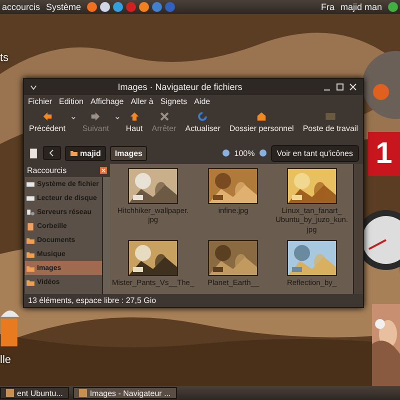  Describe the element at coordinates (393, 7) in the screenshot. I see `status-icon` at that location.